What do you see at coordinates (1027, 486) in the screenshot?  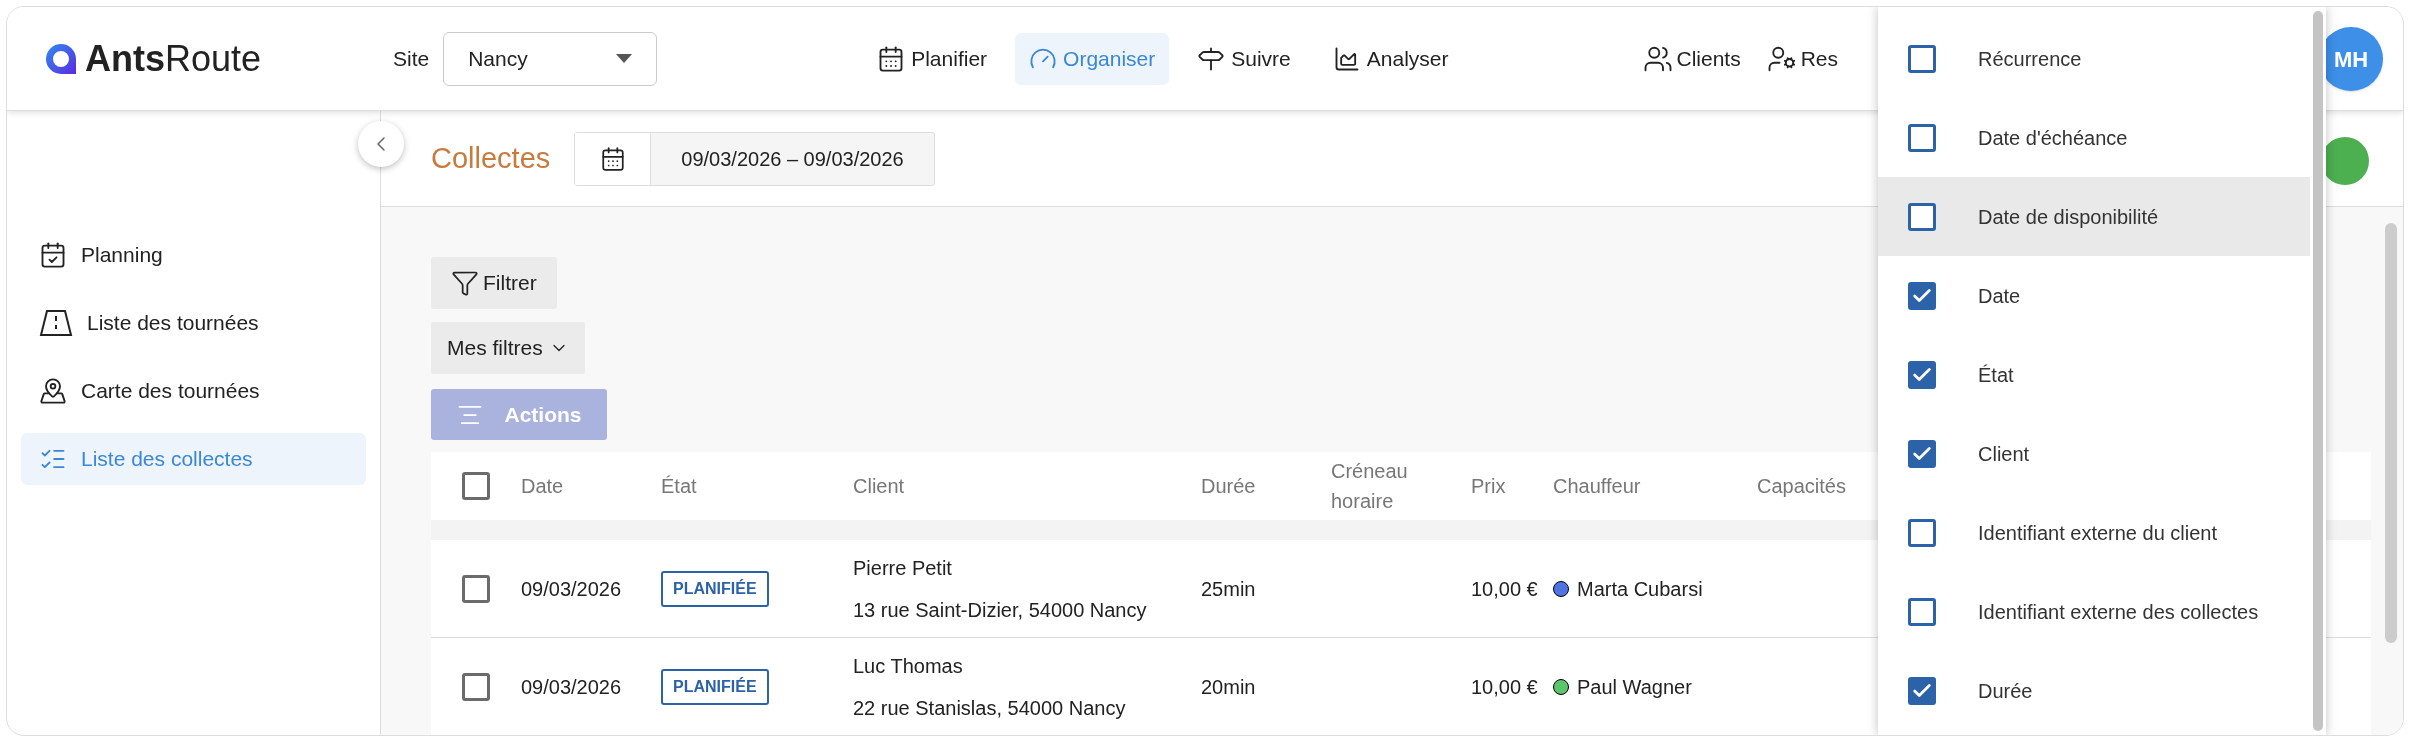 I see `column-header: Client` at bounding box center [1027, 486].